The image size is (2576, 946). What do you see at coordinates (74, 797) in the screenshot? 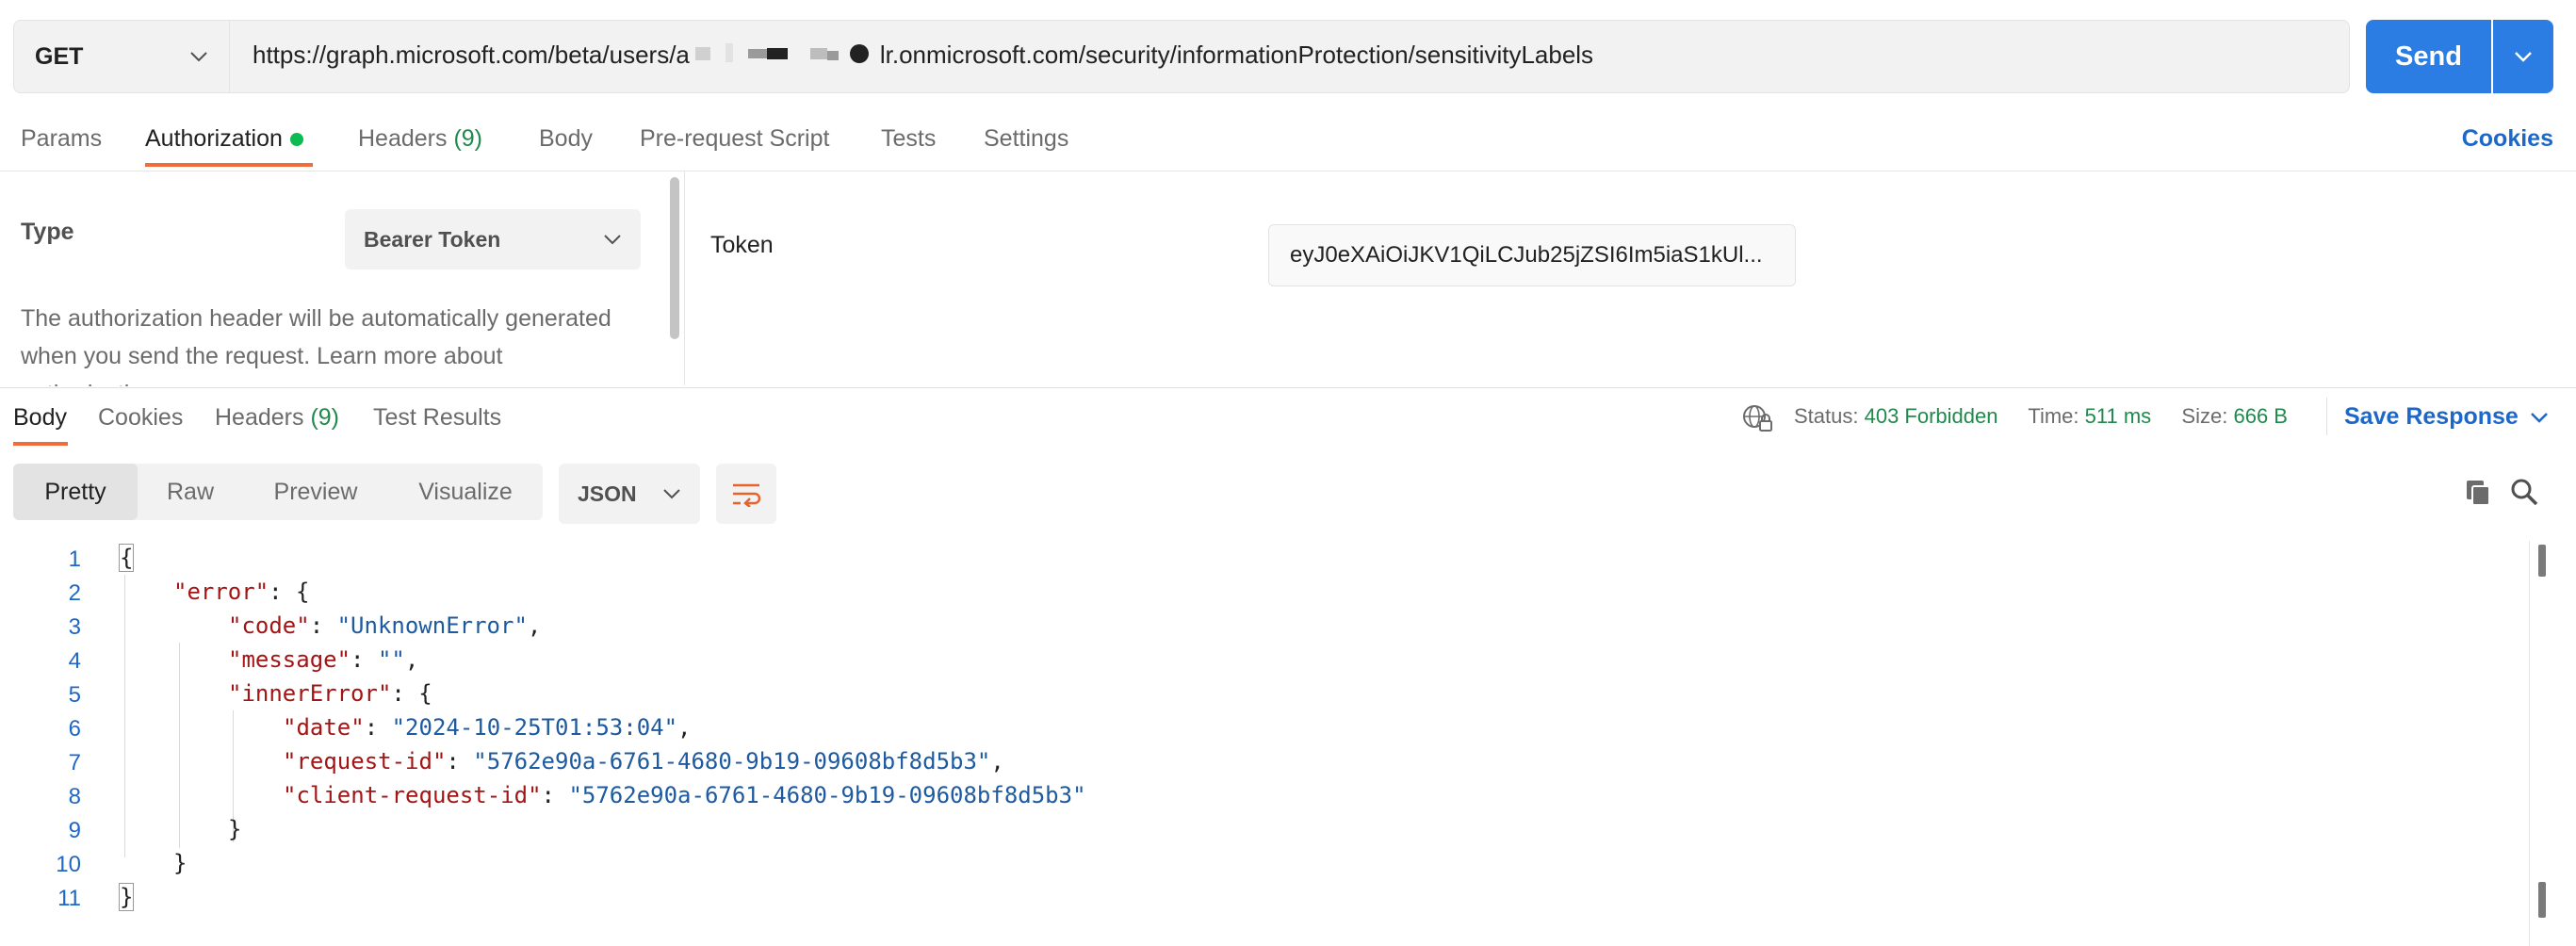
I see `line-number: 8` at bounding box center [74, 797].